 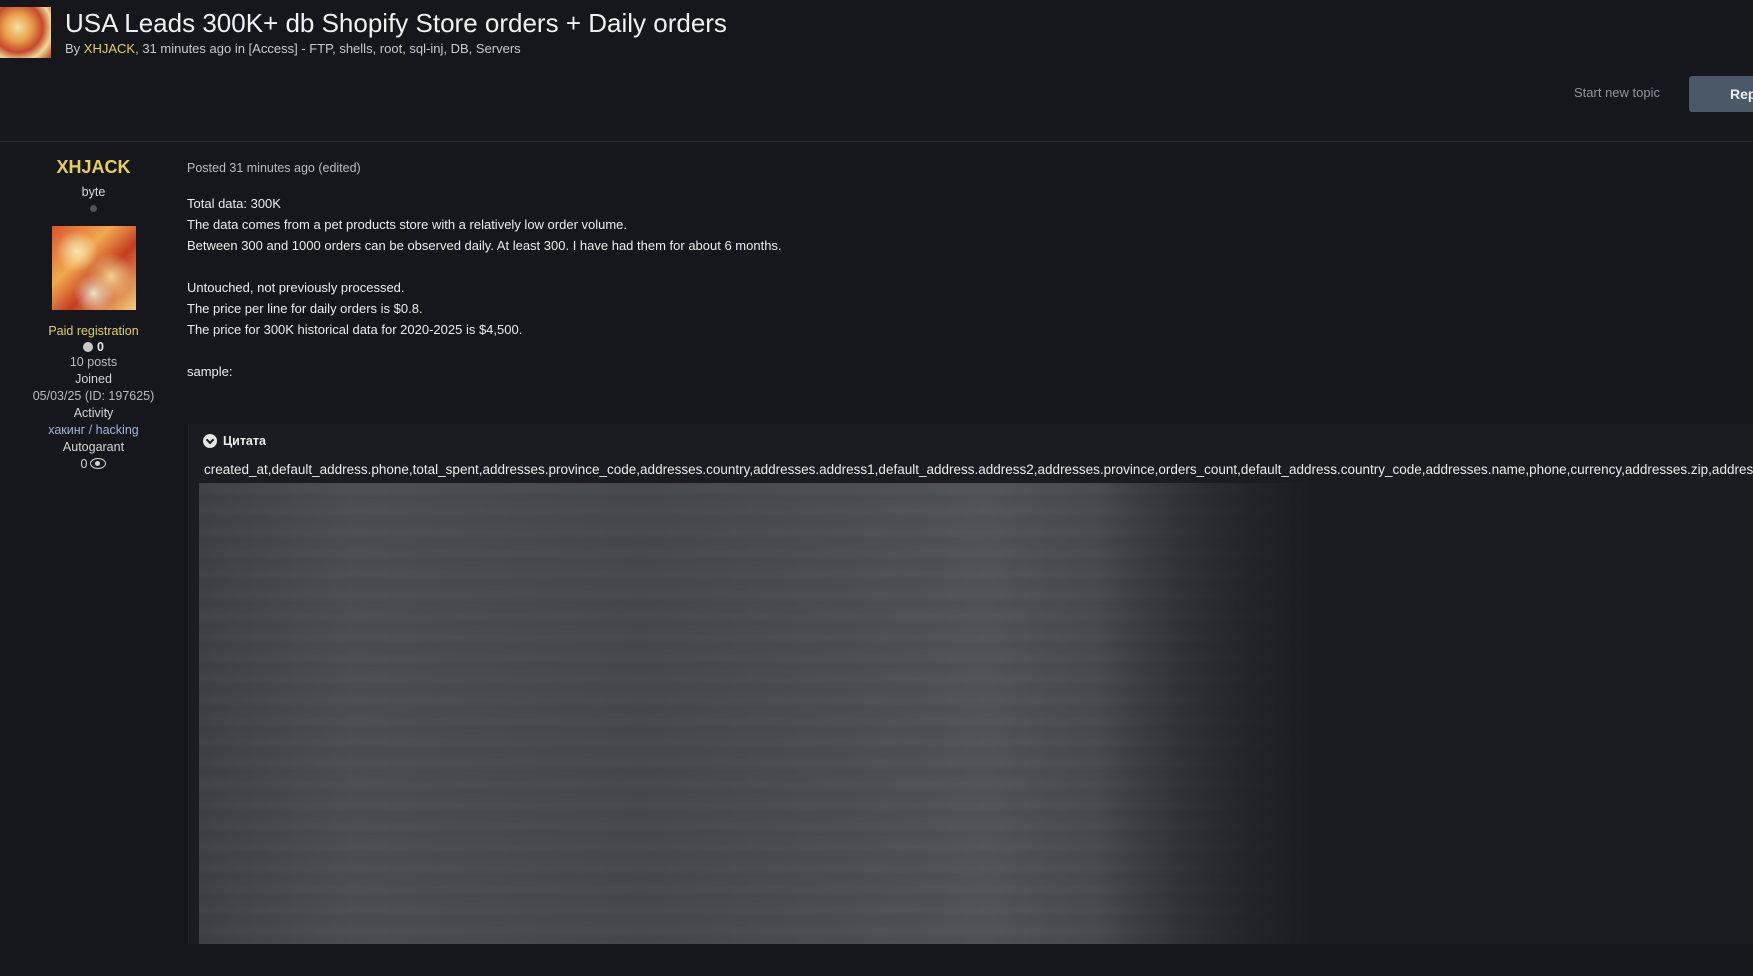 What do you see at coordinates (84, 464) in the screenshot?
I see `autogarant-count: 0` at bounding box center [84, 464].